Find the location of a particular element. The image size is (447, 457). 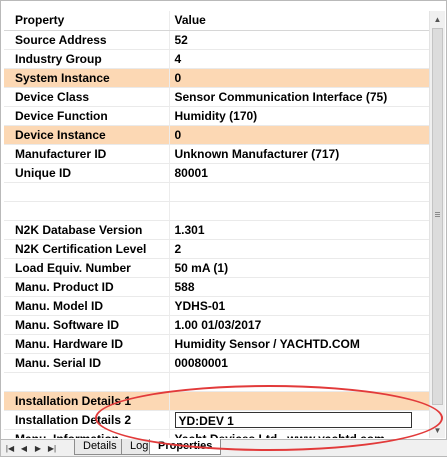

property-row: Manu. Product ID 588 is located at coordinates (217, 287).